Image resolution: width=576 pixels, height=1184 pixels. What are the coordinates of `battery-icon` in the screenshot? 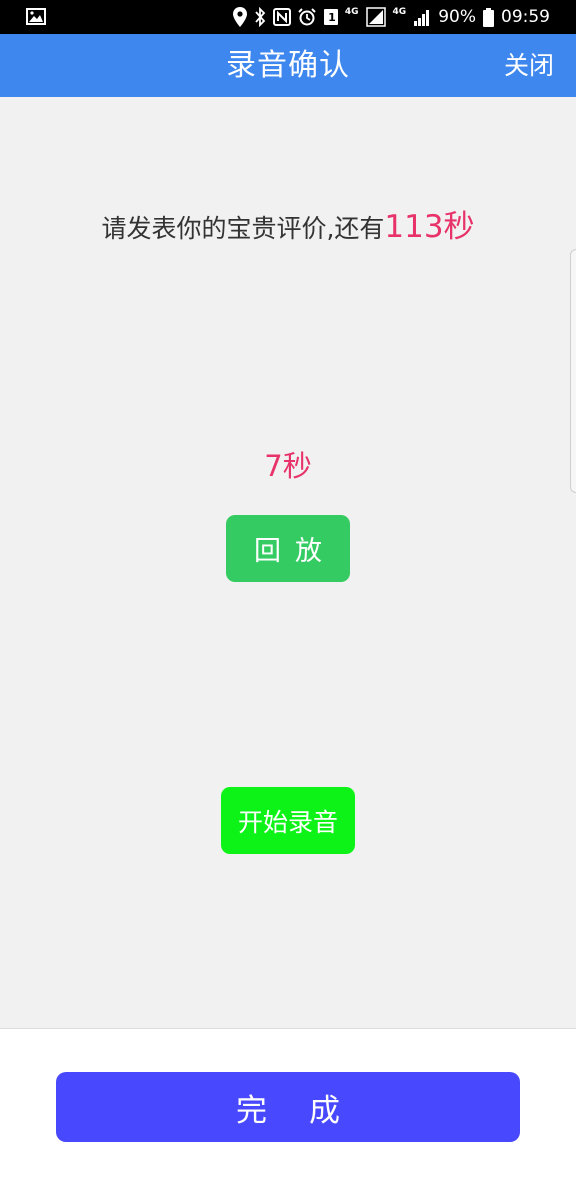 It's located at (488, 17).